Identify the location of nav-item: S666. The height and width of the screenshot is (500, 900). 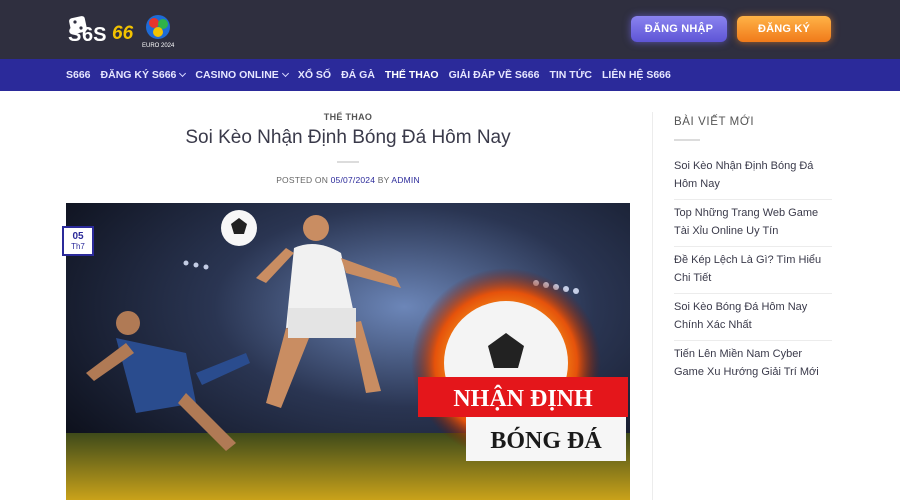
(78, 75).